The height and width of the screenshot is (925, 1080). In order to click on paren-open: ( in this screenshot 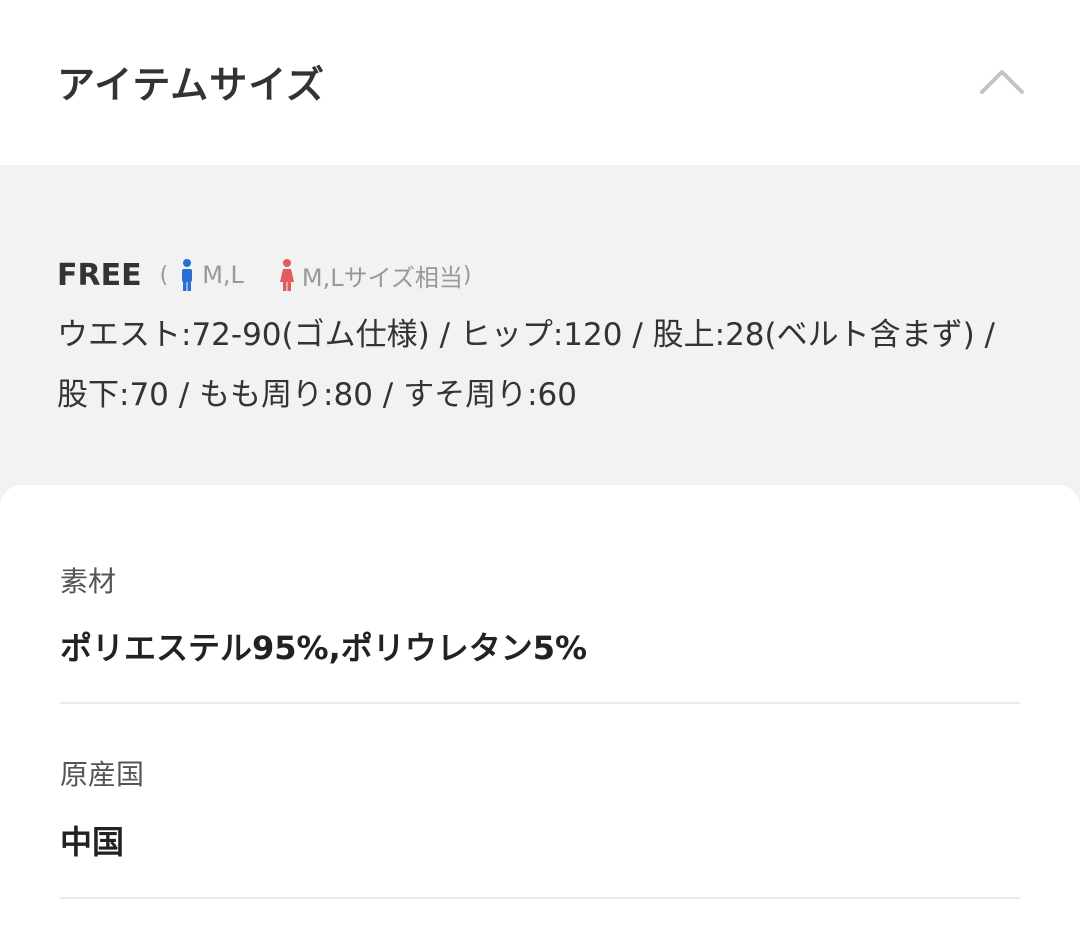, I will do `click(164, 275)`.